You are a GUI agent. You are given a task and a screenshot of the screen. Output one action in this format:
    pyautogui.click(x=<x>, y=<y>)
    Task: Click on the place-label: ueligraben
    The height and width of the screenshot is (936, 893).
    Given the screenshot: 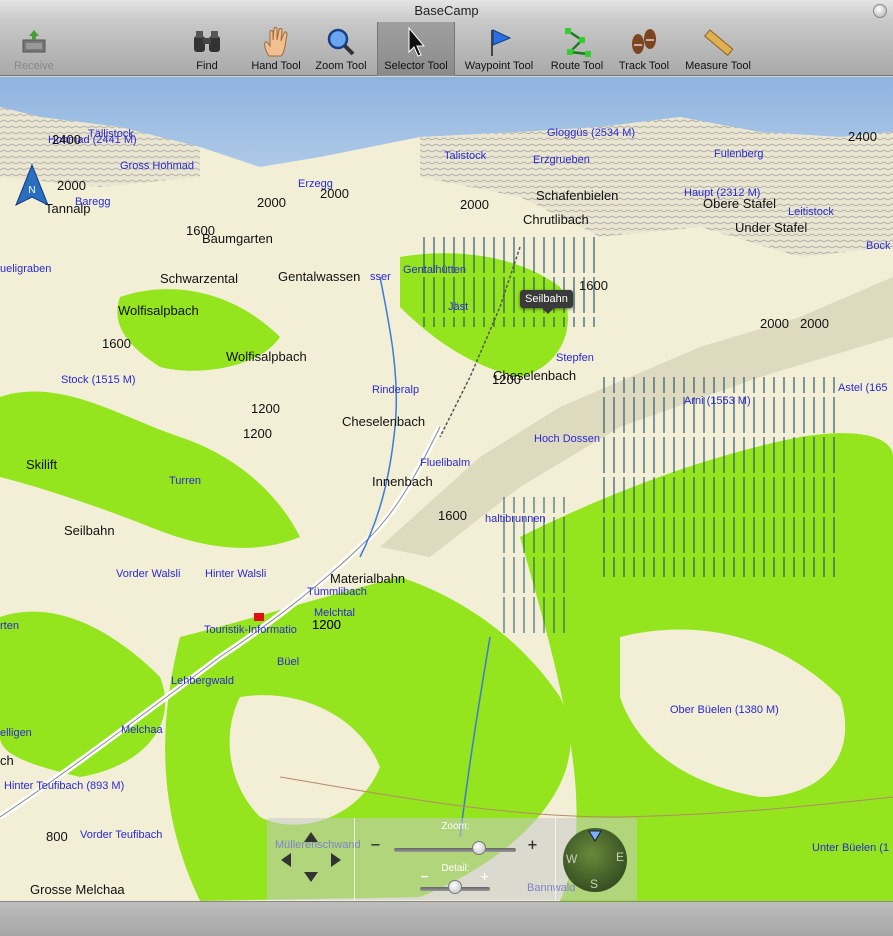 What is the action you would take?
    pyautogui.click(x=25, y=269)
    